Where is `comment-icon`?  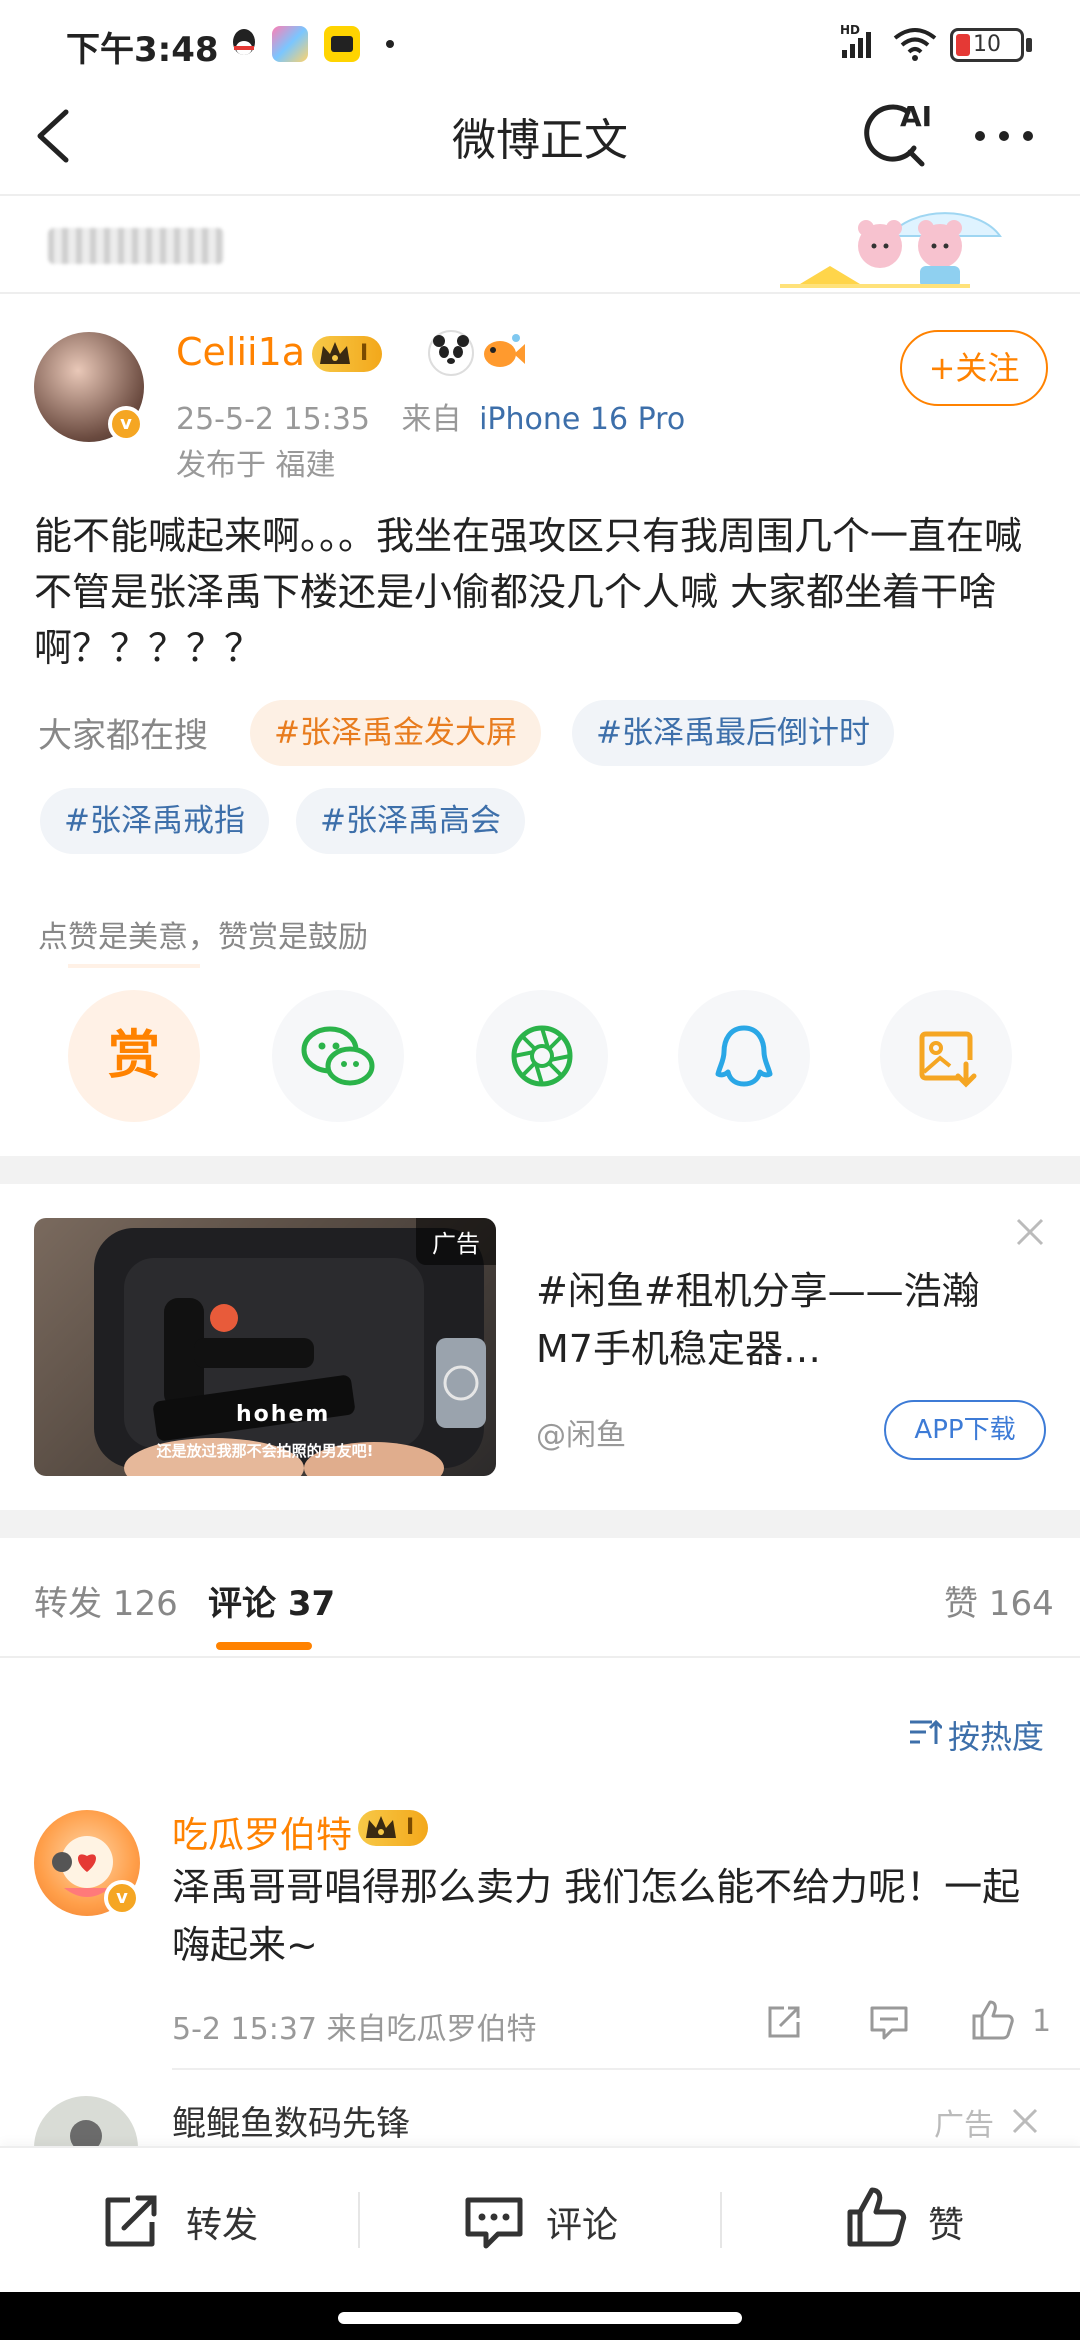 comment-icon is located at coordinates (494, 2223).